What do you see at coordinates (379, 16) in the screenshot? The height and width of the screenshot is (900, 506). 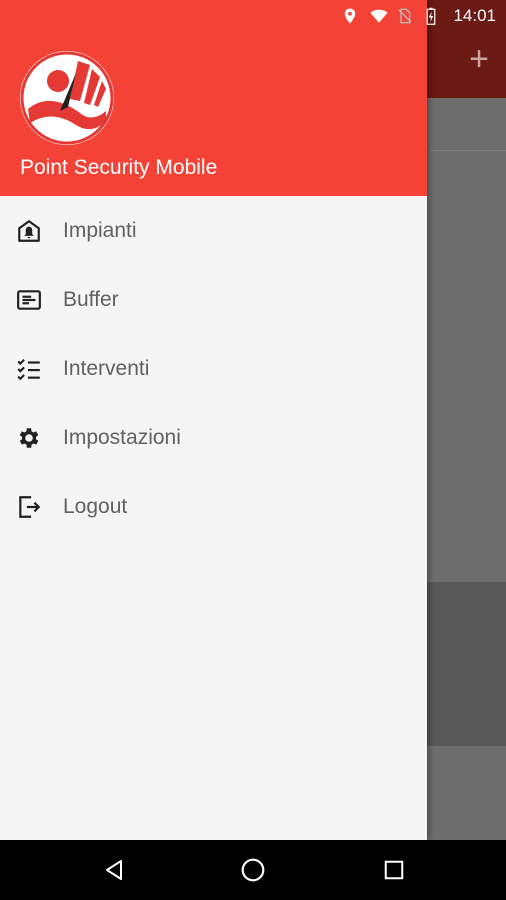 I see `wifi-icon` at bounding box center [379, 16].